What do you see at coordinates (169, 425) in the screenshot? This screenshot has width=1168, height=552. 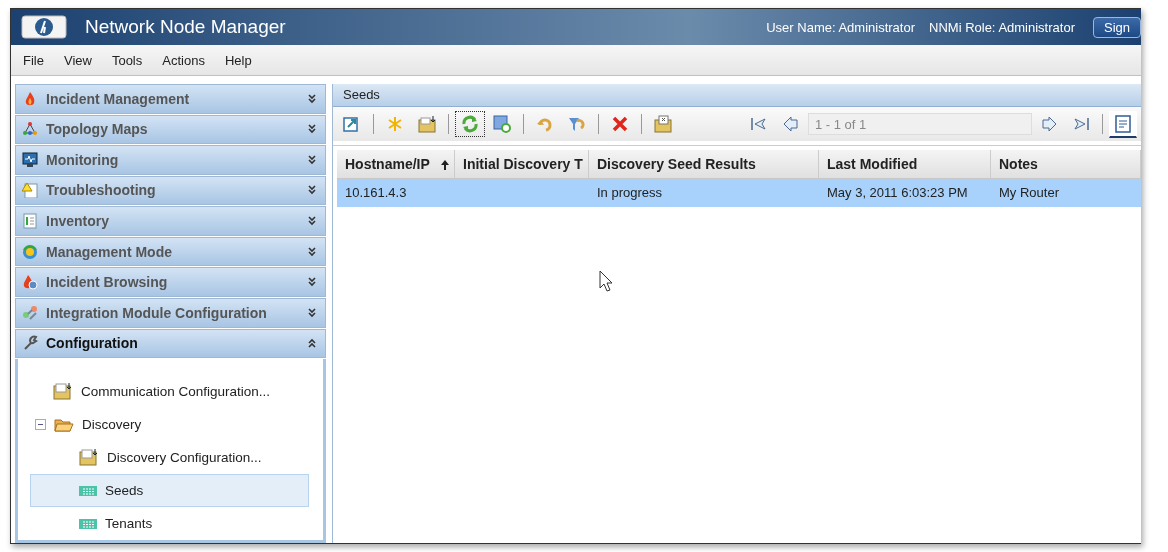 I see `tree-item: Discovery` at bounding box center [169, 425].